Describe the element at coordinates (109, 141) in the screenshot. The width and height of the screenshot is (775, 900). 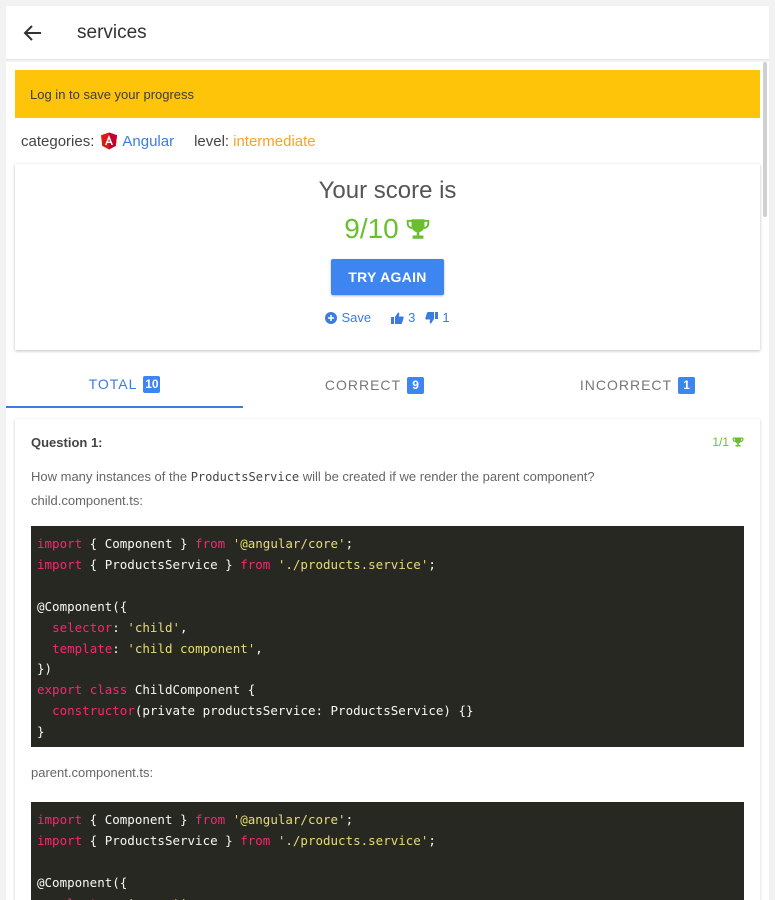
I see `angular-icon` at that location.